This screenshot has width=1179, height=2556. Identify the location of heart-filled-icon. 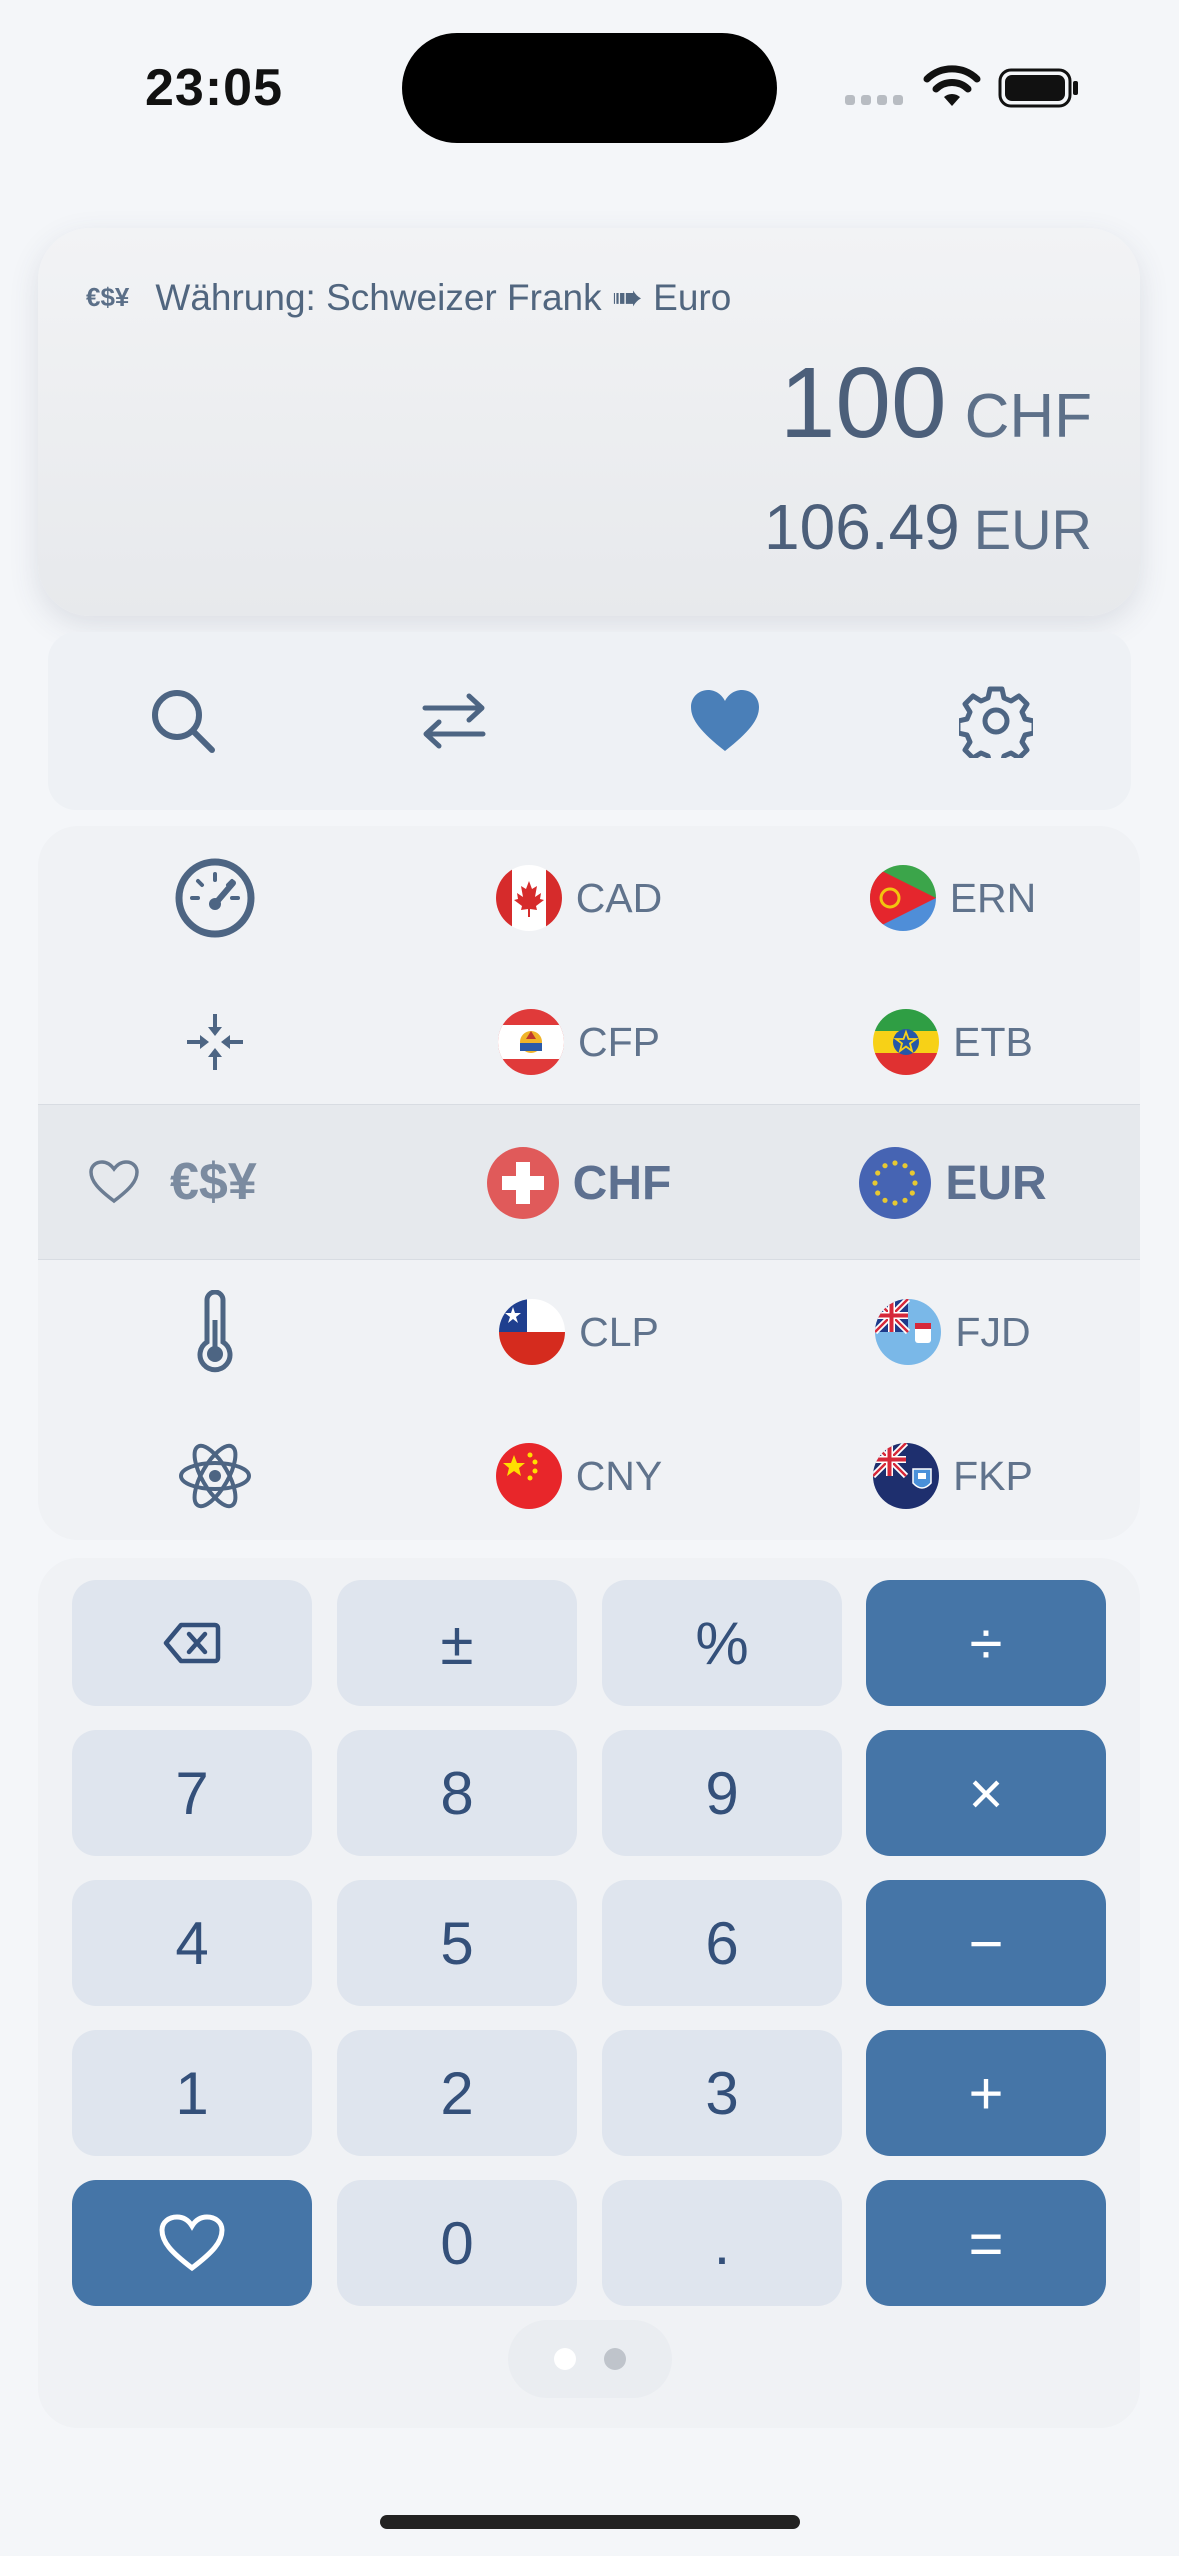
(724, 720).